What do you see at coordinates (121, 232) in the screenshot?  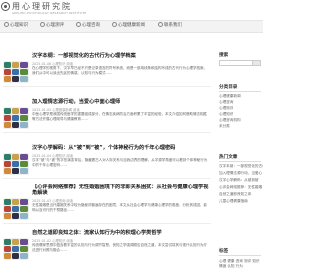 I see `article-title: 自然之道即良知之体：流家认知行为中的积理心学类哲学` at bounding box center [121, 232].